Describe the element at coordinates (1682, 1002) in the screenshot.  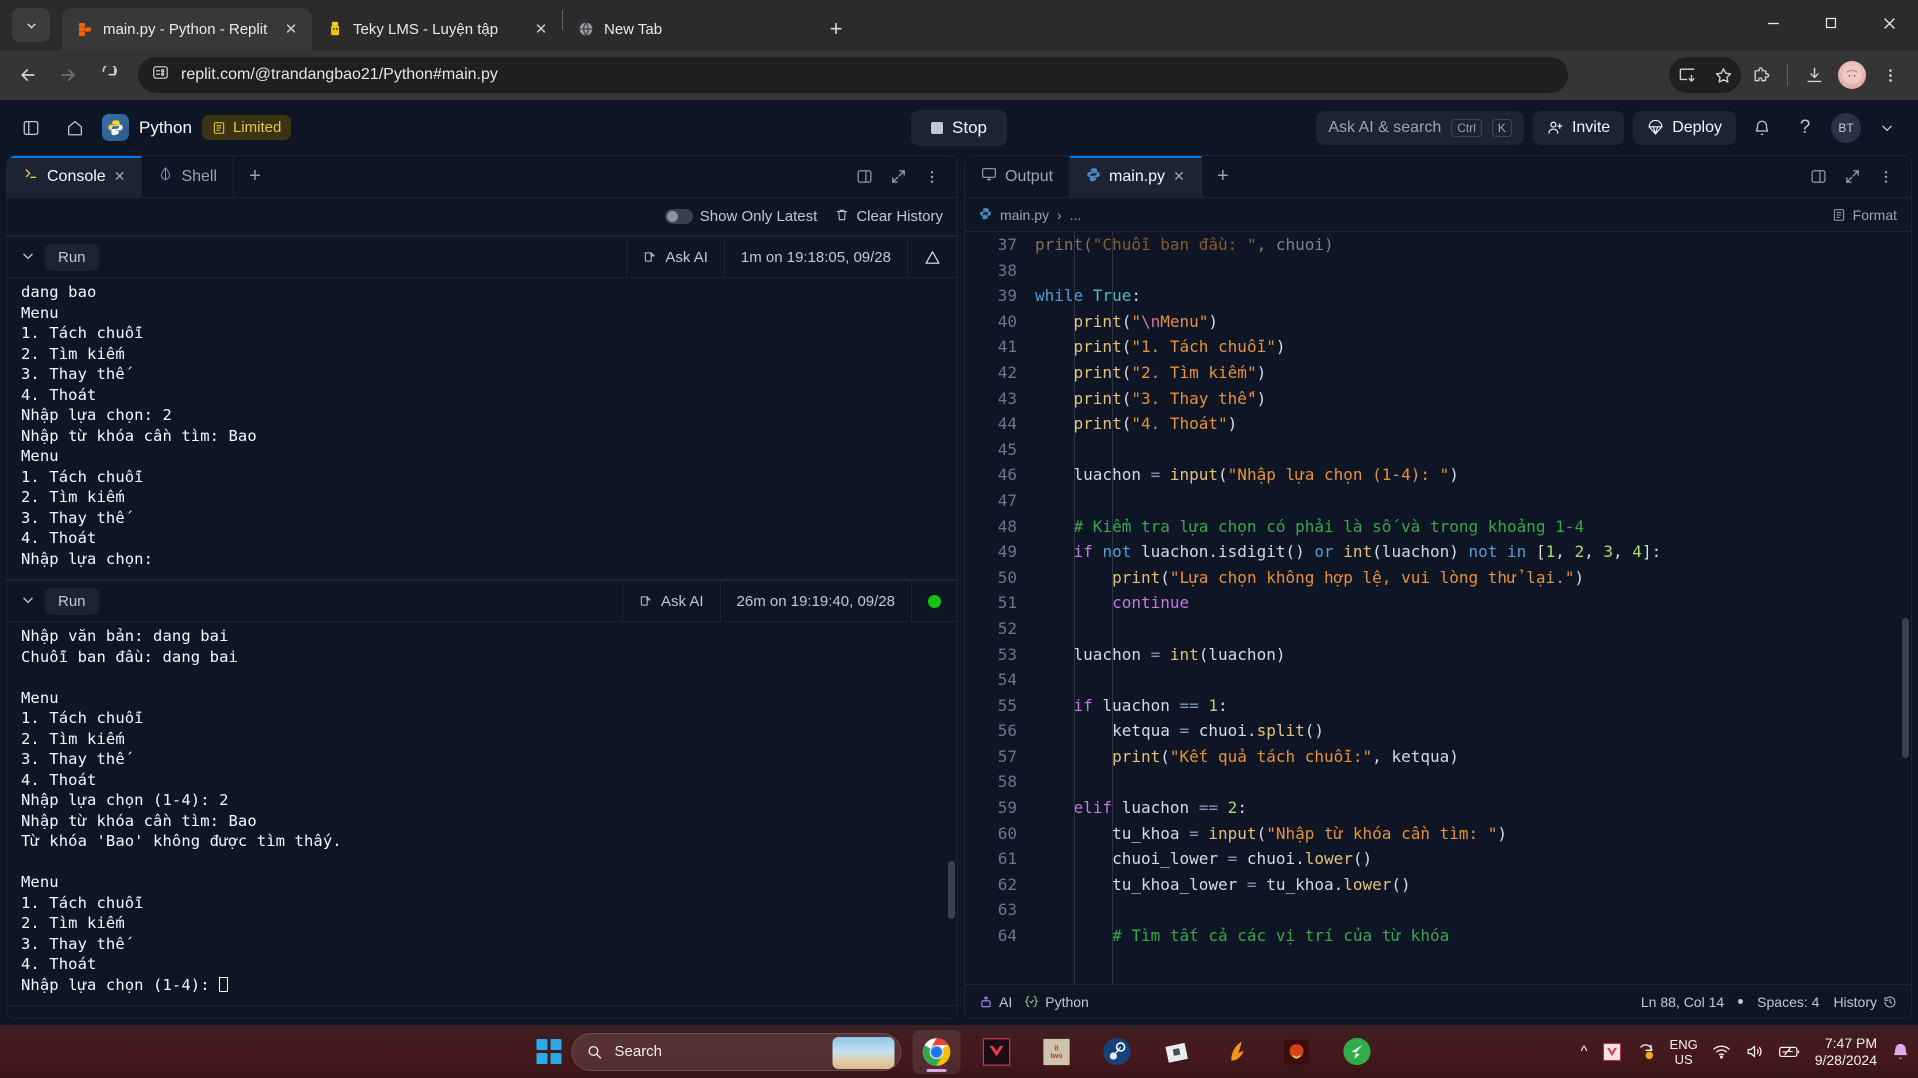
I see `cursor-position: Ln 88, Col 14` at that location.